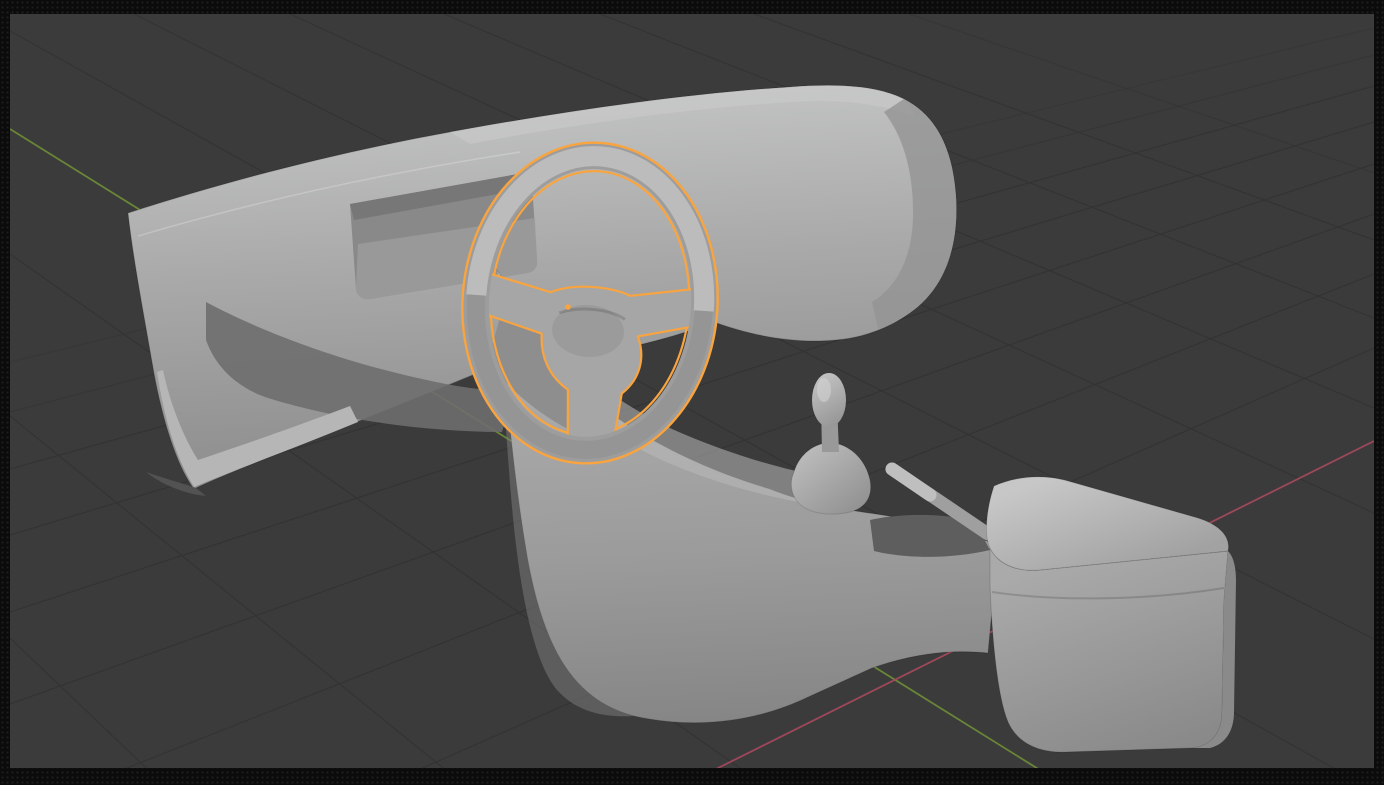 The height and width of the screenshot is (785, 1384). Describe the element at coordinates (824, 390) in the screenshot. I see `shifter-knob-highlight` at that location.